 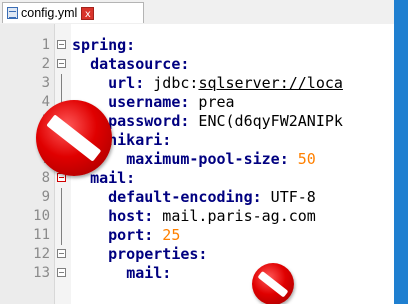 I want to click on line-number: 9, so click(x=45, y=197).